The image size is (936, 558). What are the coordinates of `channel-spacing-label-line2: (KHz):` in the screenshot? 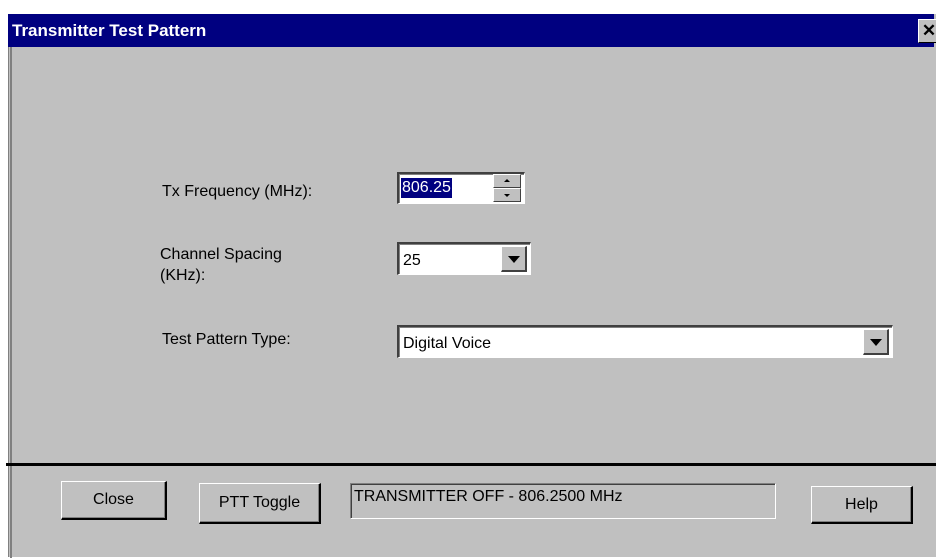 It's located at (183, 275).